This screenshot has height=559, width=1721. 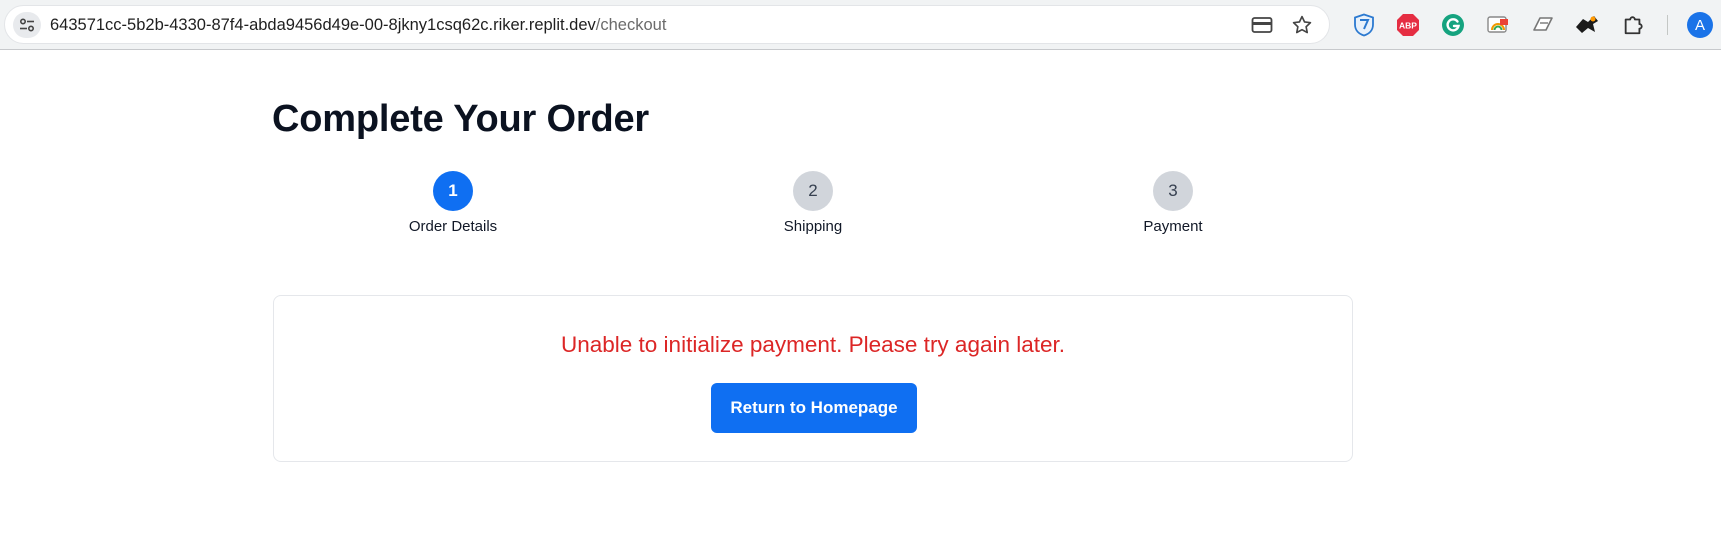 I want to click on step-shipping: 2 Shipping, so click(x=813, y=203).